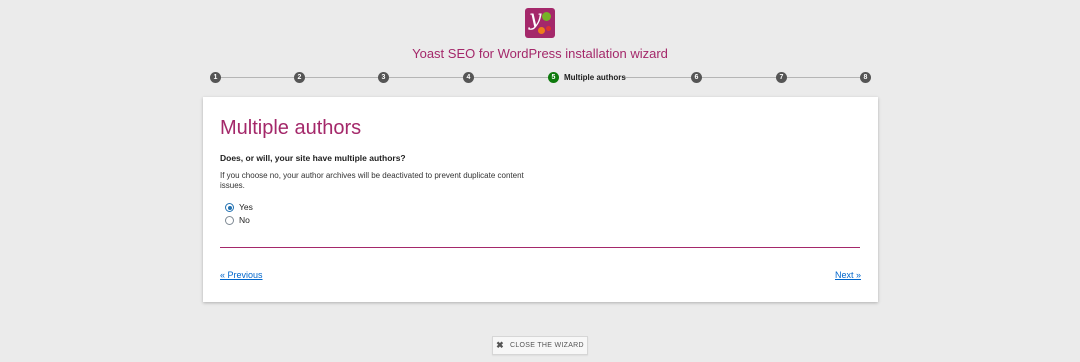 This screenshot has height=362, width=1080. I want to click on step-3: 3, so click(383, 77).